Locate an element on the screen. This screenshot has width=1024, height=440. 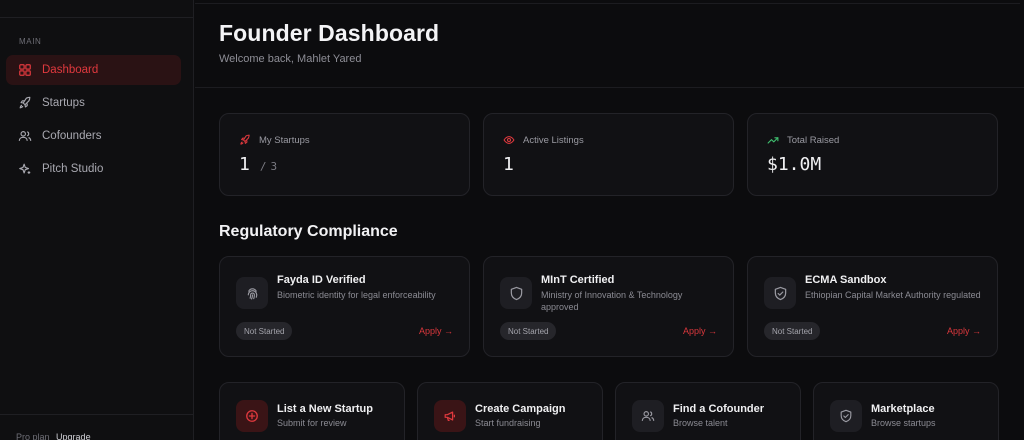
stat-label: Total Raised is located at coordinates (803, 140).